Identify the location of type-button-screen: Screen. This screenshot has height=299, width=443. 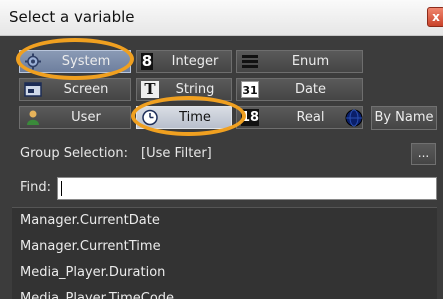
(75, 89).